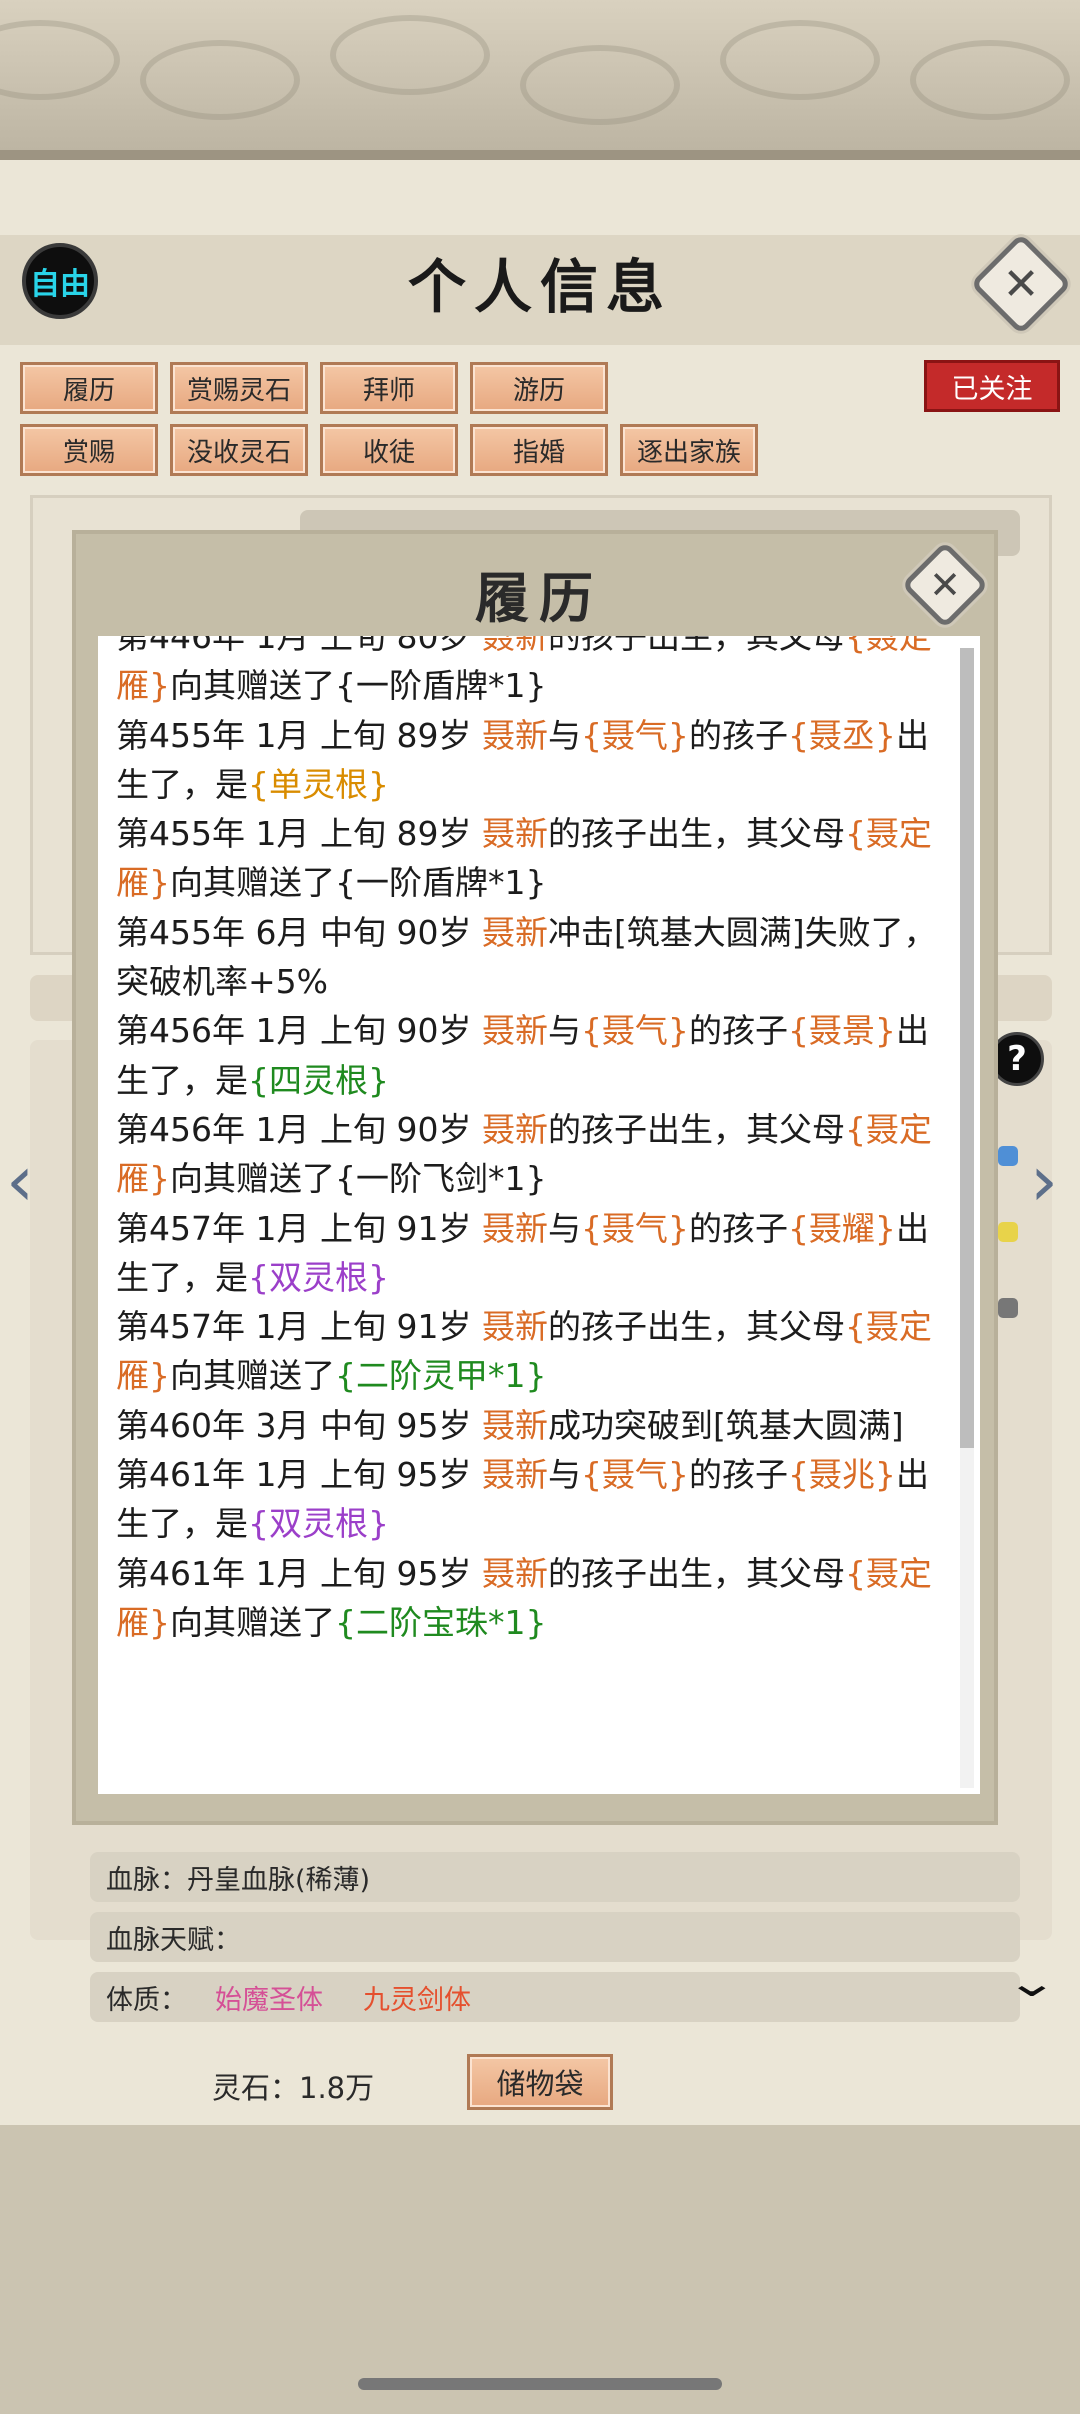  What do you see at coordinates (293, 2088) in the screenshot?
I see `spirit-stone-count: 灵石：1.8万` at bounding box center [293, 2088].